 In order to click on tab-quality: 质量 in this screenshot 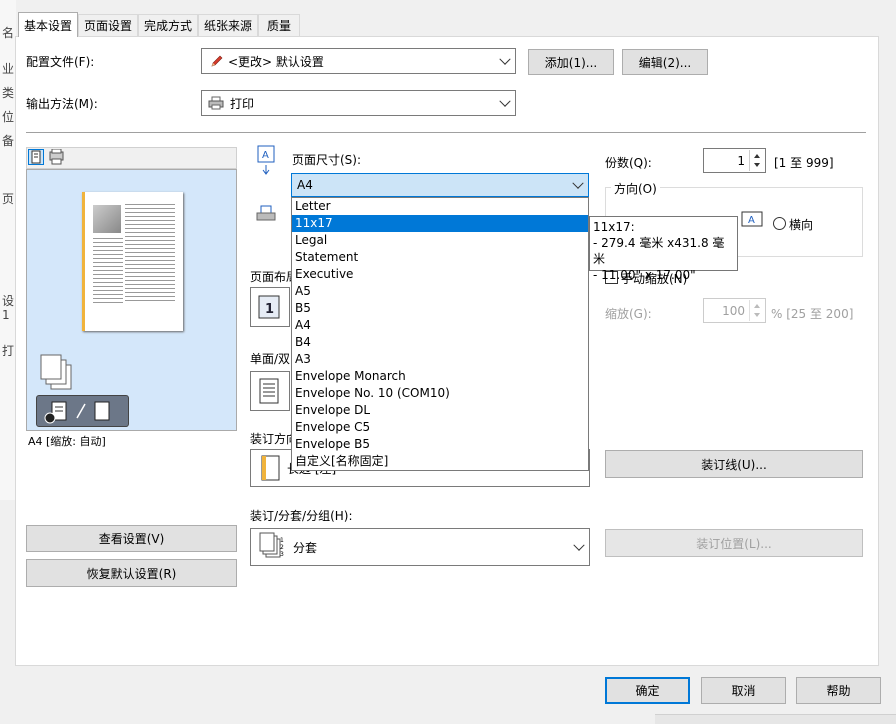, I will do `click(279, 25)`.